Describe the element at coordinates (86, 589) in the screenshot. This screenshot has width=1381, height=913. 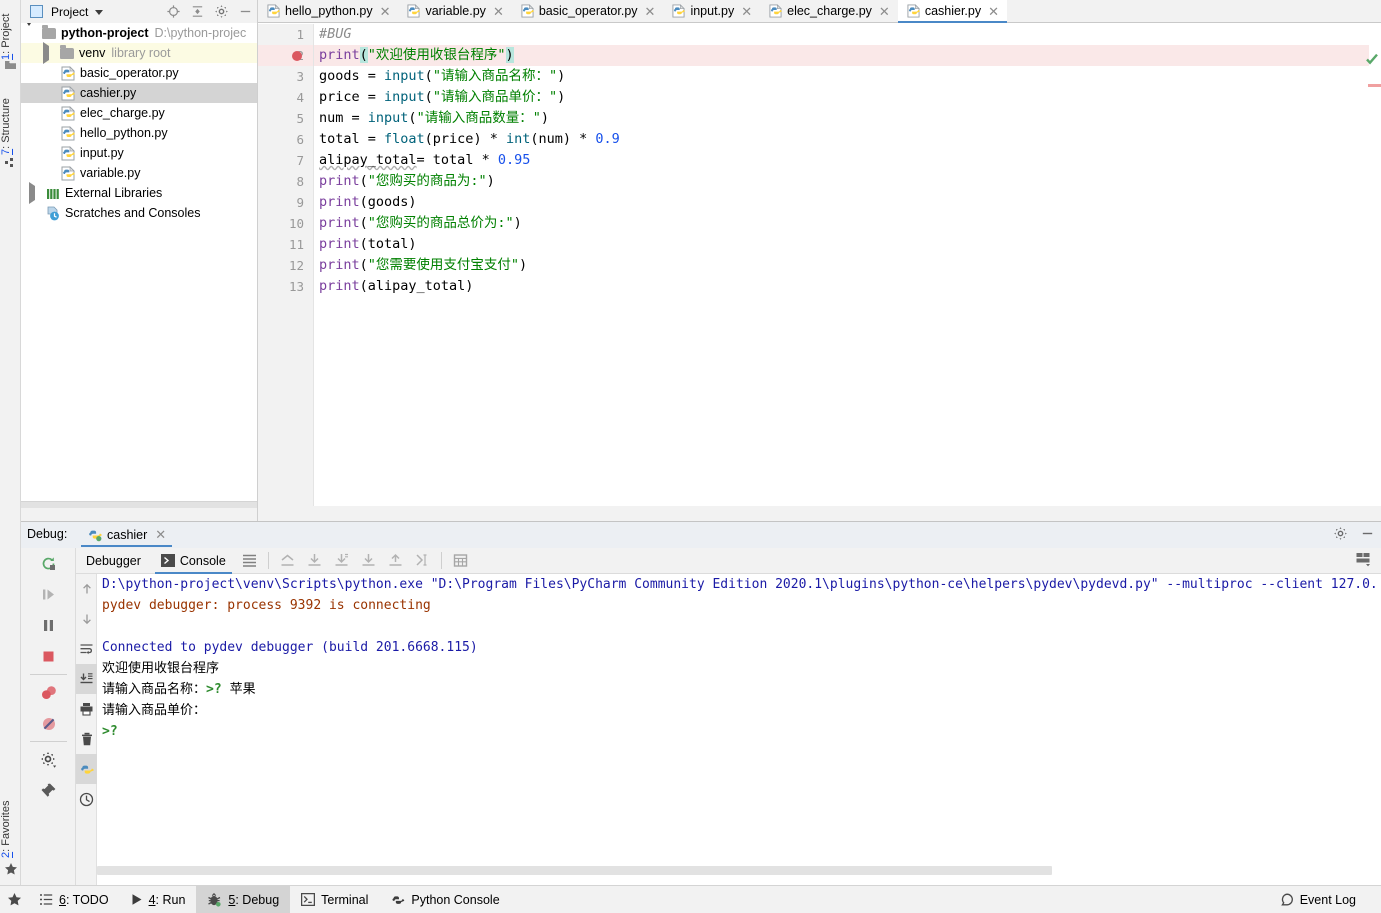
I see `scroll-up-button` at that location.